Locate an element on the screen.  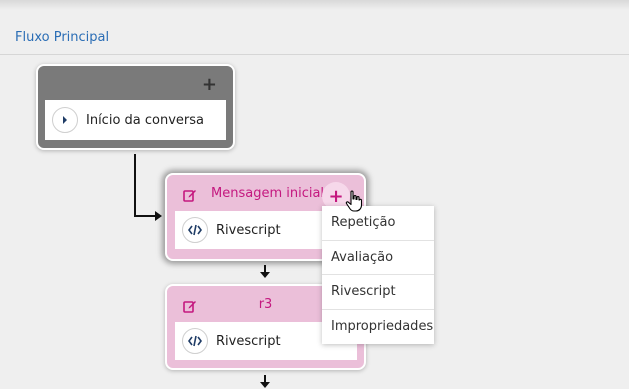
flow-title: Fluxo Principal is located at coordinates (62, 37).